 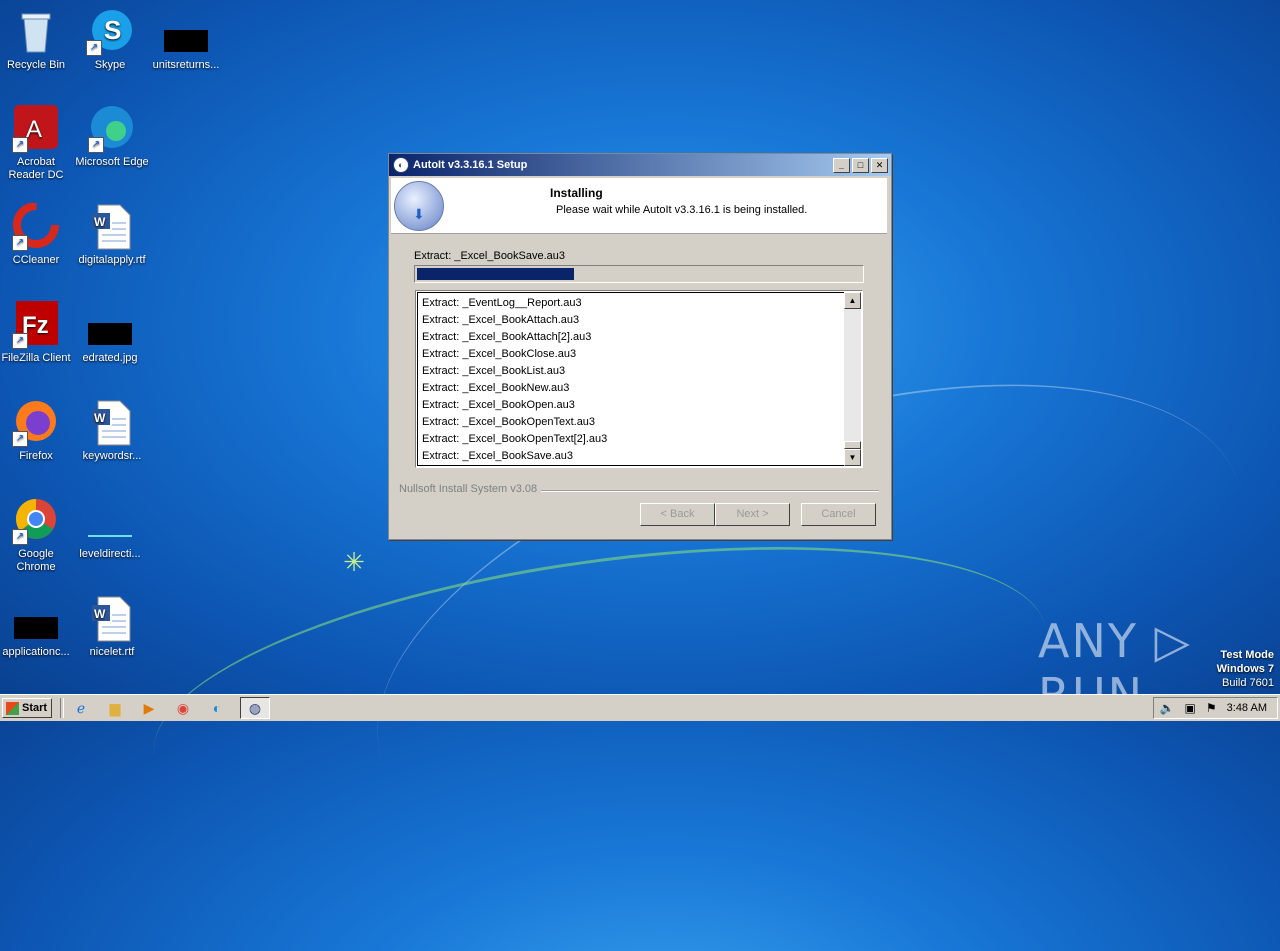 I want to click on close-button: ✕, so click(x=879, y=165).